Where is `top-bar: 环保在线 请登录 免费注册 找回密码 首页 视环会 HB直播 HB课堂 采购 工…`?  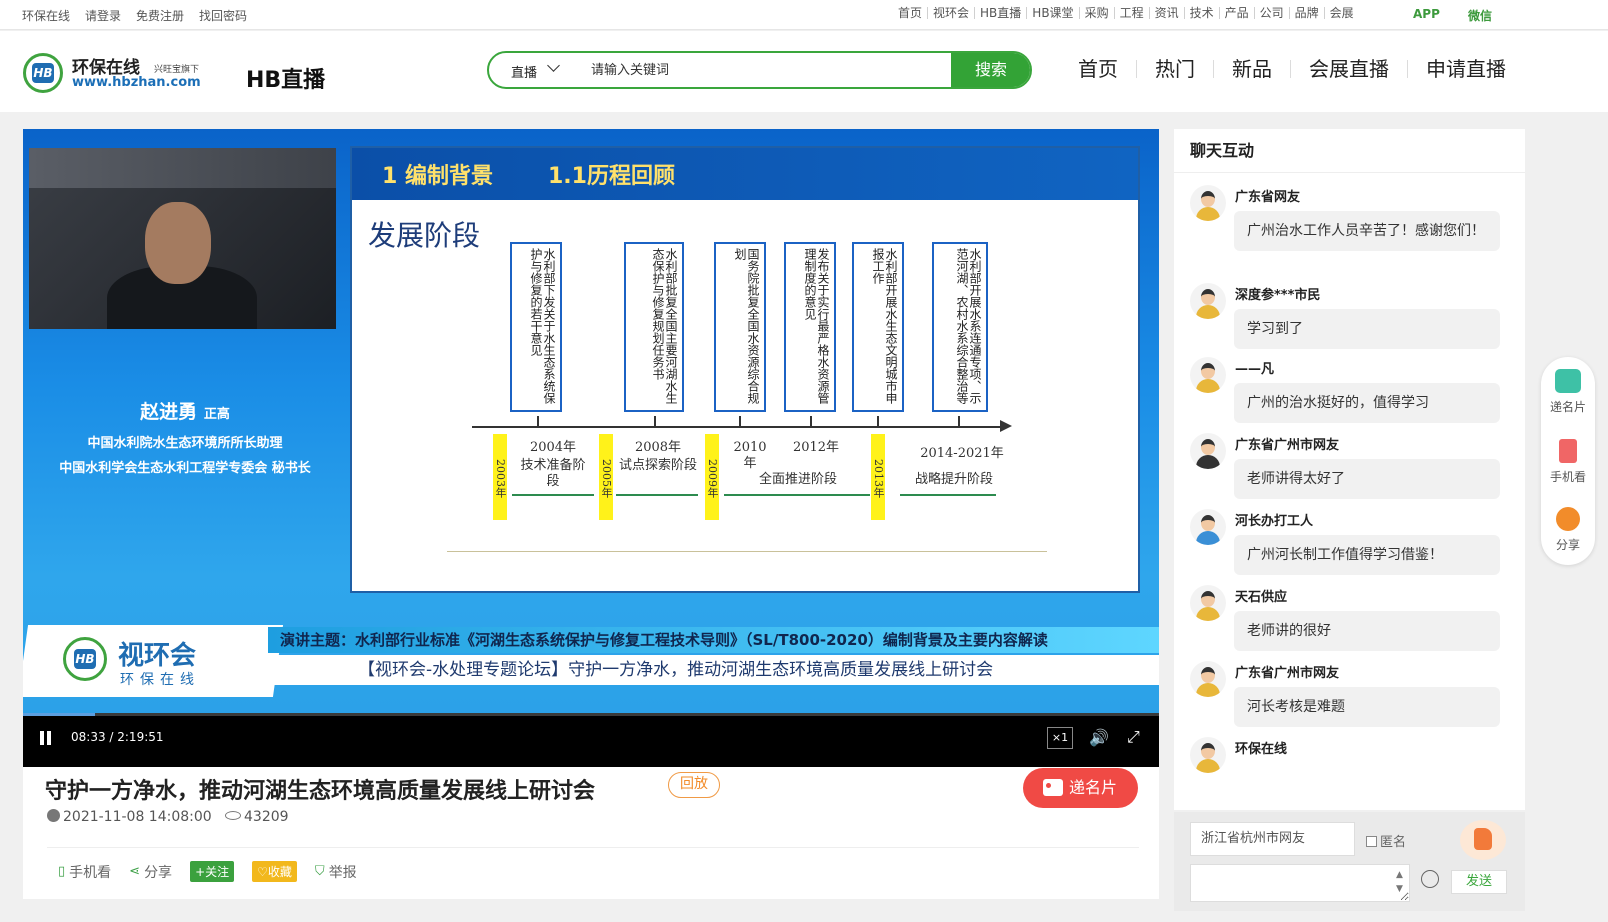 top-bar: 环保在线 请登录 免费注册 找回密码 首页 视环会 HB直播 HB课堂 采购 工… is located at coordinates (804, 15).